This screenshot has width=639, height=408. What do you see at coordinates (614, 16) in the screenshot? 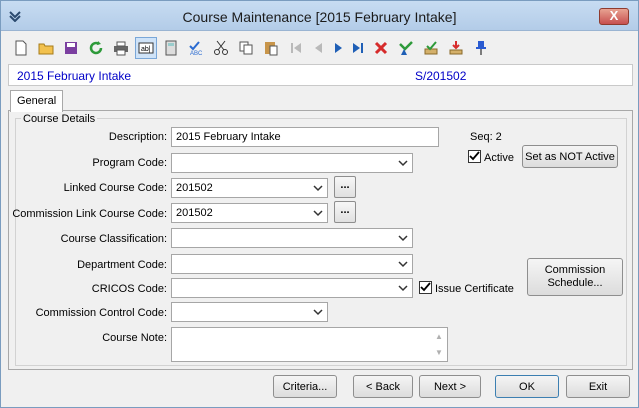
I see `close-button: X` at bounding box center [614, 16].